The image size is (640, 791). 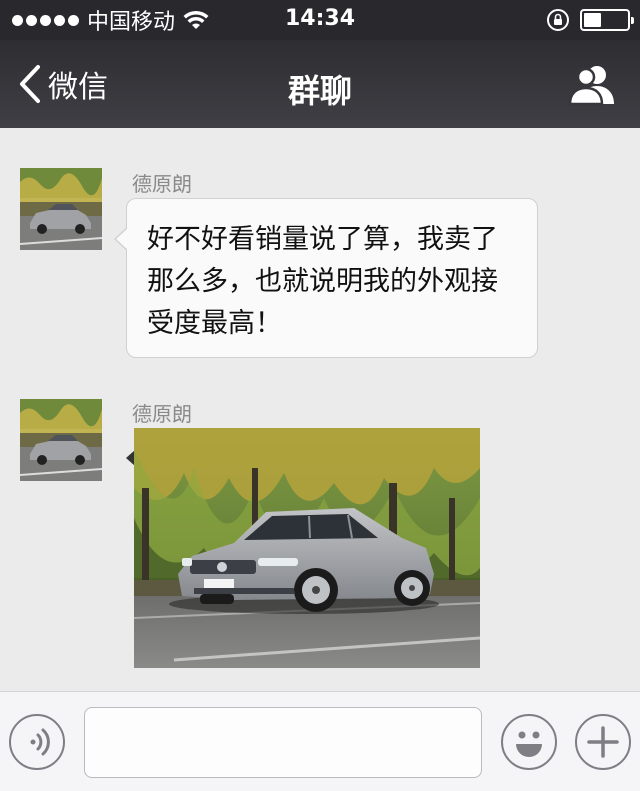 I want to click on plus-button, so click(x=603, y=742).